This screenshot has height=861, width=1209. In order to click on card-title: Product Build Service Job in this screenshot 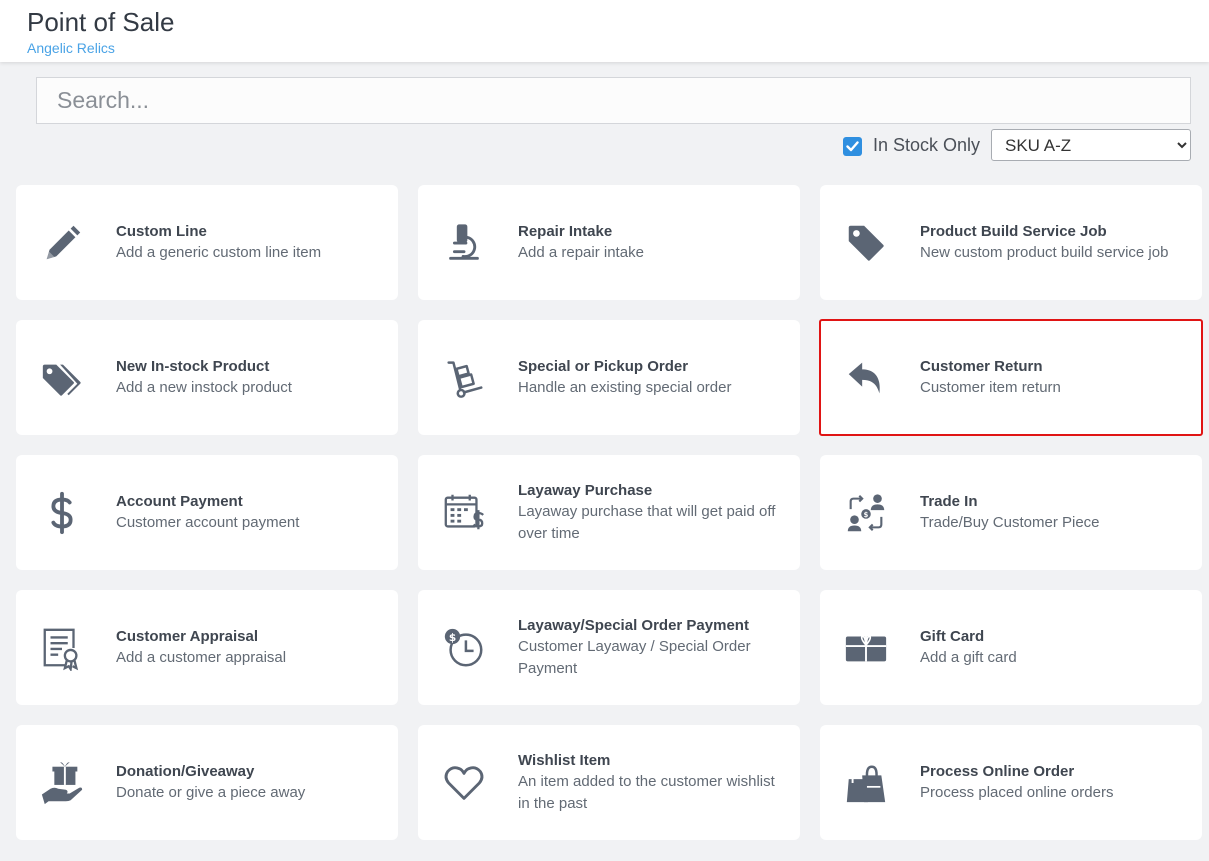, I will do `click(1013, 231)`.